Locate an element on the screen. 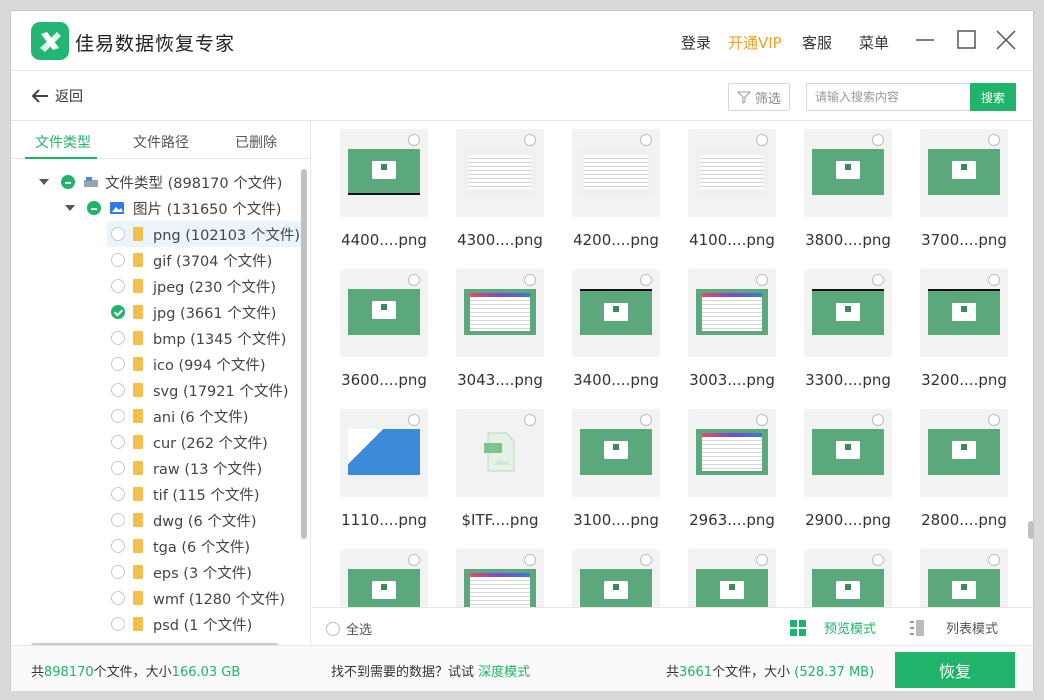  login-link: 登录 is located at coordinates (696, 42).